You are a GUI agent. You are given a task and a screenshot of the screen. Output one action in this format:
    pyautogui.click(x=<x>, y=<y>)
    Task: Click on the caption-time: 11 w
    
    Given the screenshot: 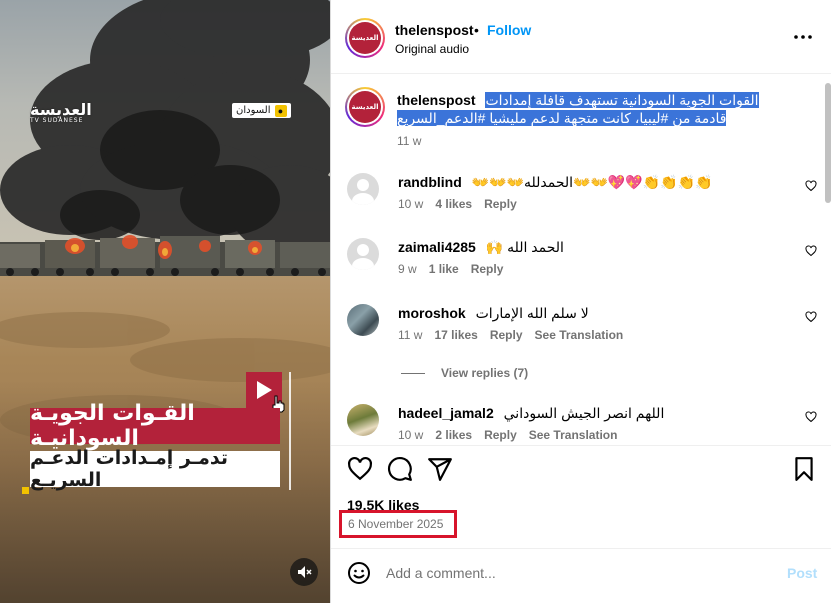 What is the action you would take?
    pyautogui.click(x=409, y=141)
    